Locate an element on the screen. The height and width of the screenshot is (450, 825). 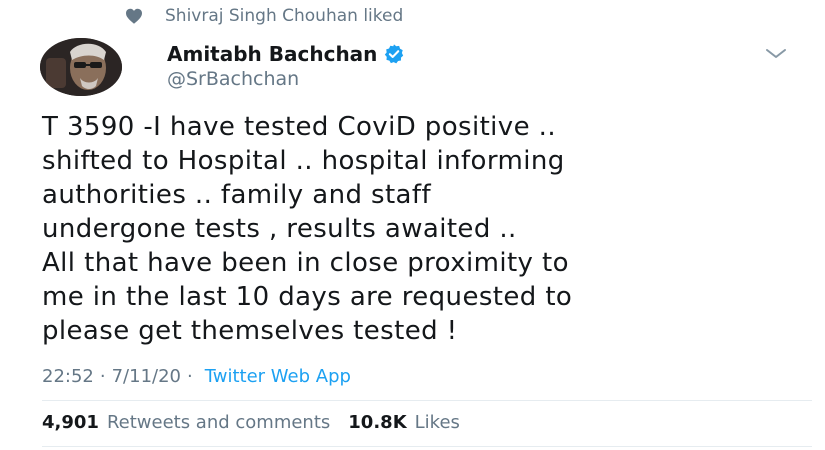
social-context: Shivraj Singh Chouhan liked is located at coordinates (263, 16).